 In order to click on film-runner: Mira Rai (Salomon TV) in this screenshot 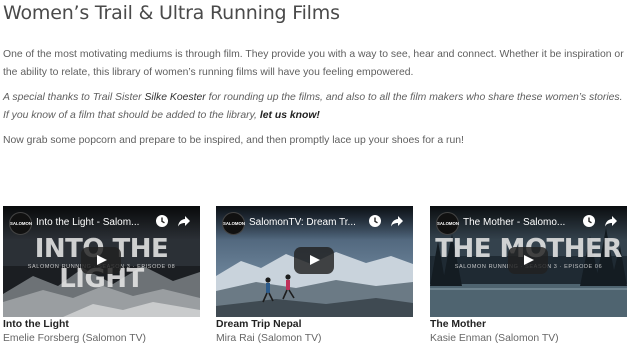, I will do `click(269, 338)`.